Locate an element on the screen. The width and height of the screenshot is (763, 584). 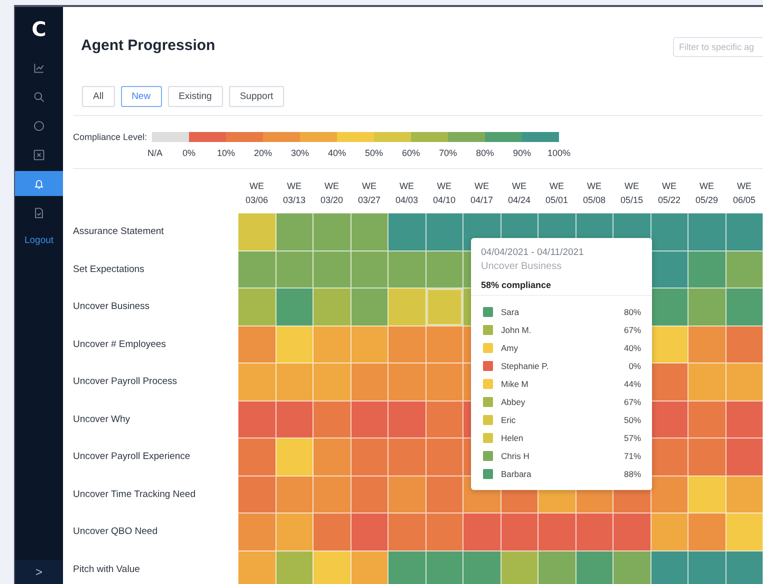
filter-tab: New is located at coordinates (141, 96).